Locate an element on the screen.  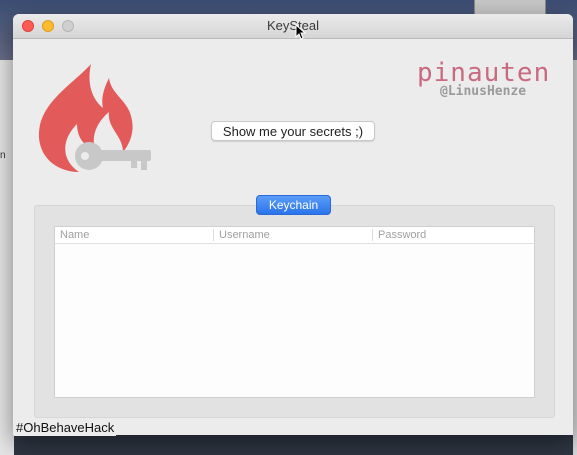
keychain-tab-button: Keychain is located at coordinates (293, 205).